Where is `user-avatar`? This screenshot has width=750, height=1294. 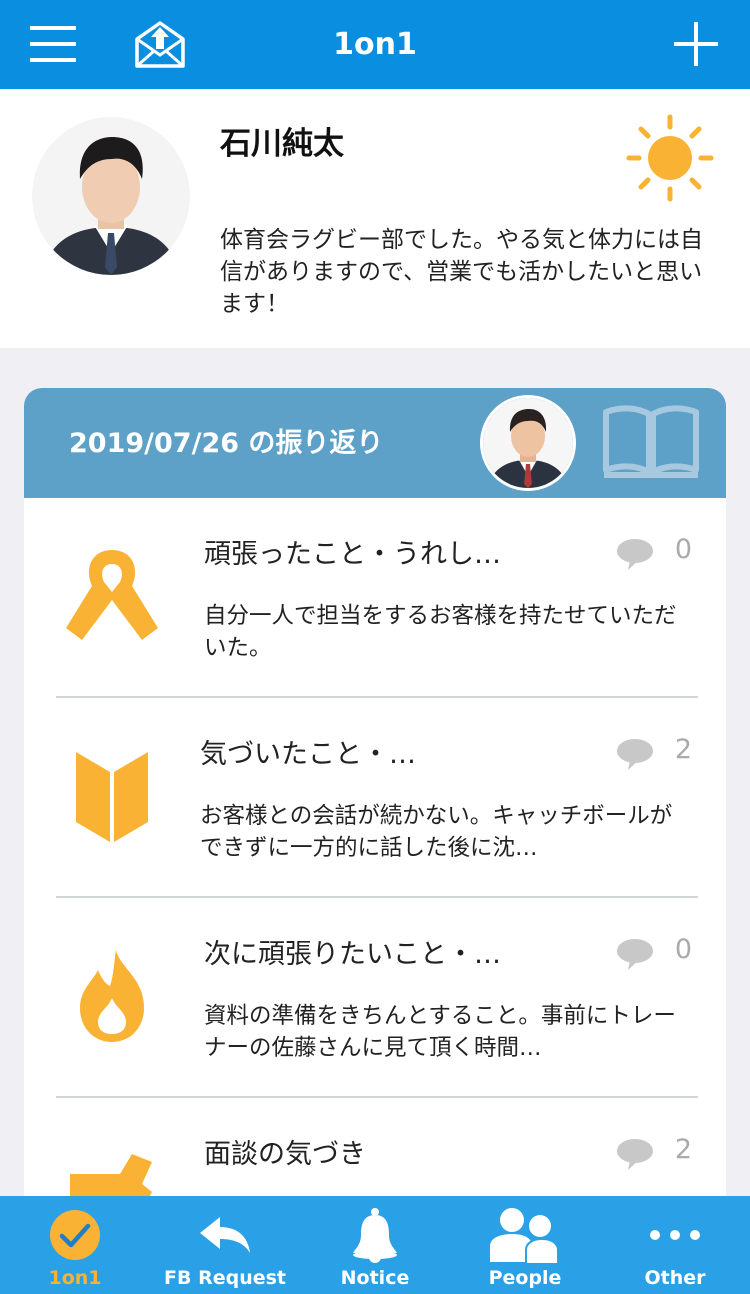 user-avatar is located at coordinates (111, 196).